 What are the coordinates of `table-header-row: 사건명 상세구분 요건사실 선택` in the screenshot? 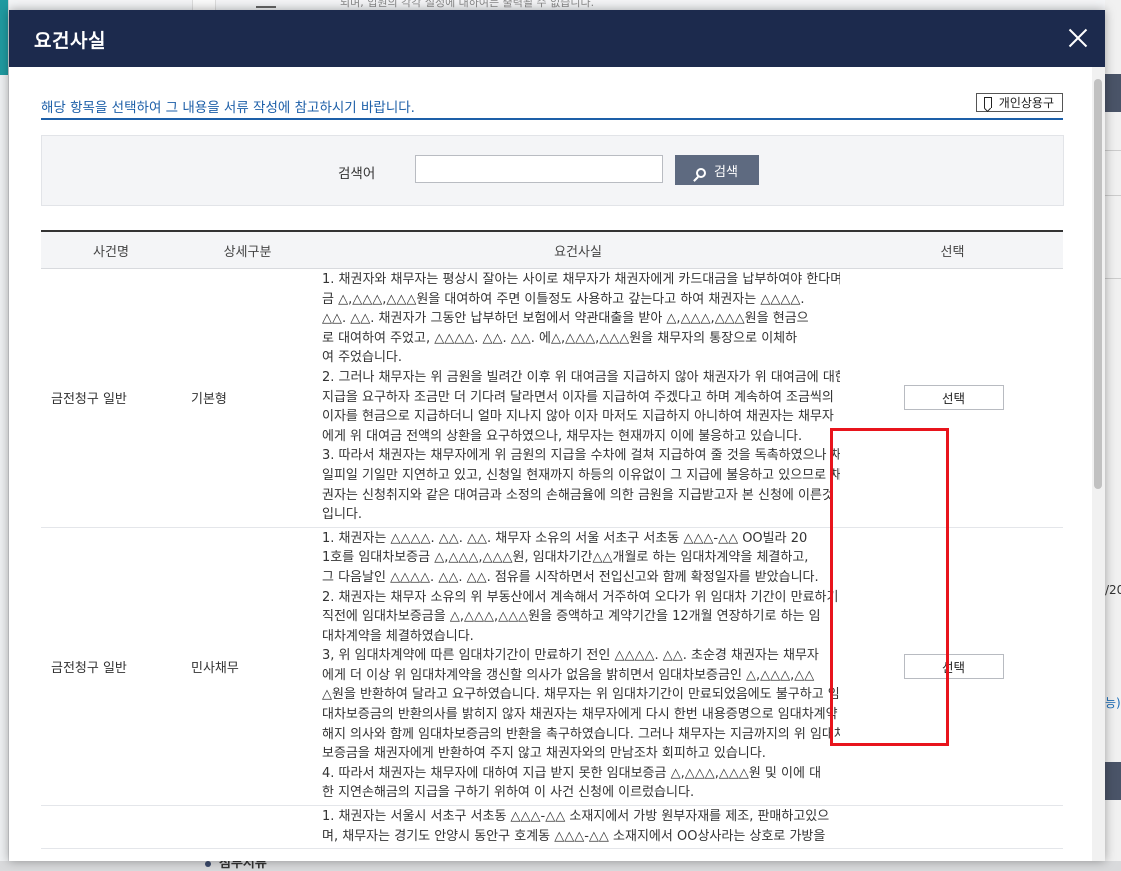 It's located at (552, 249).